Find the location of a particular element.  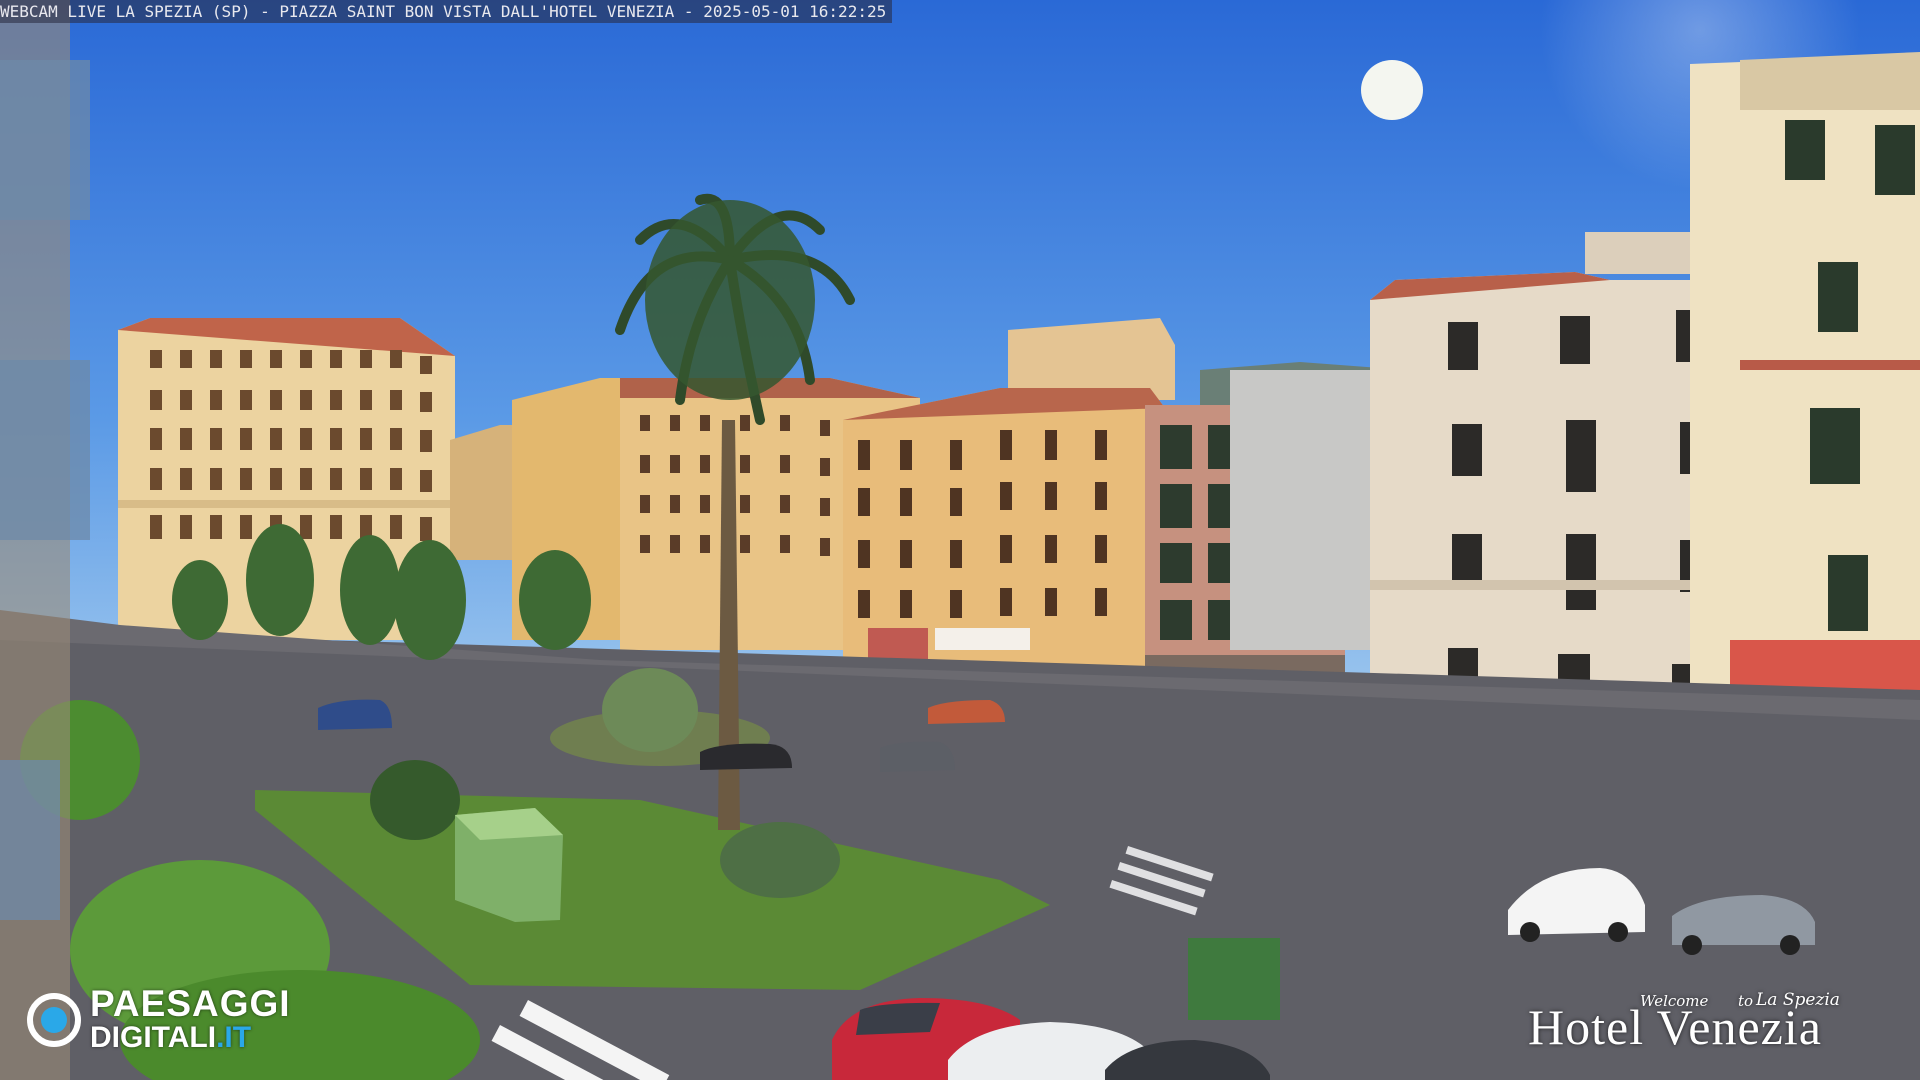

sun-glare is located at coordinates (1392, 90).